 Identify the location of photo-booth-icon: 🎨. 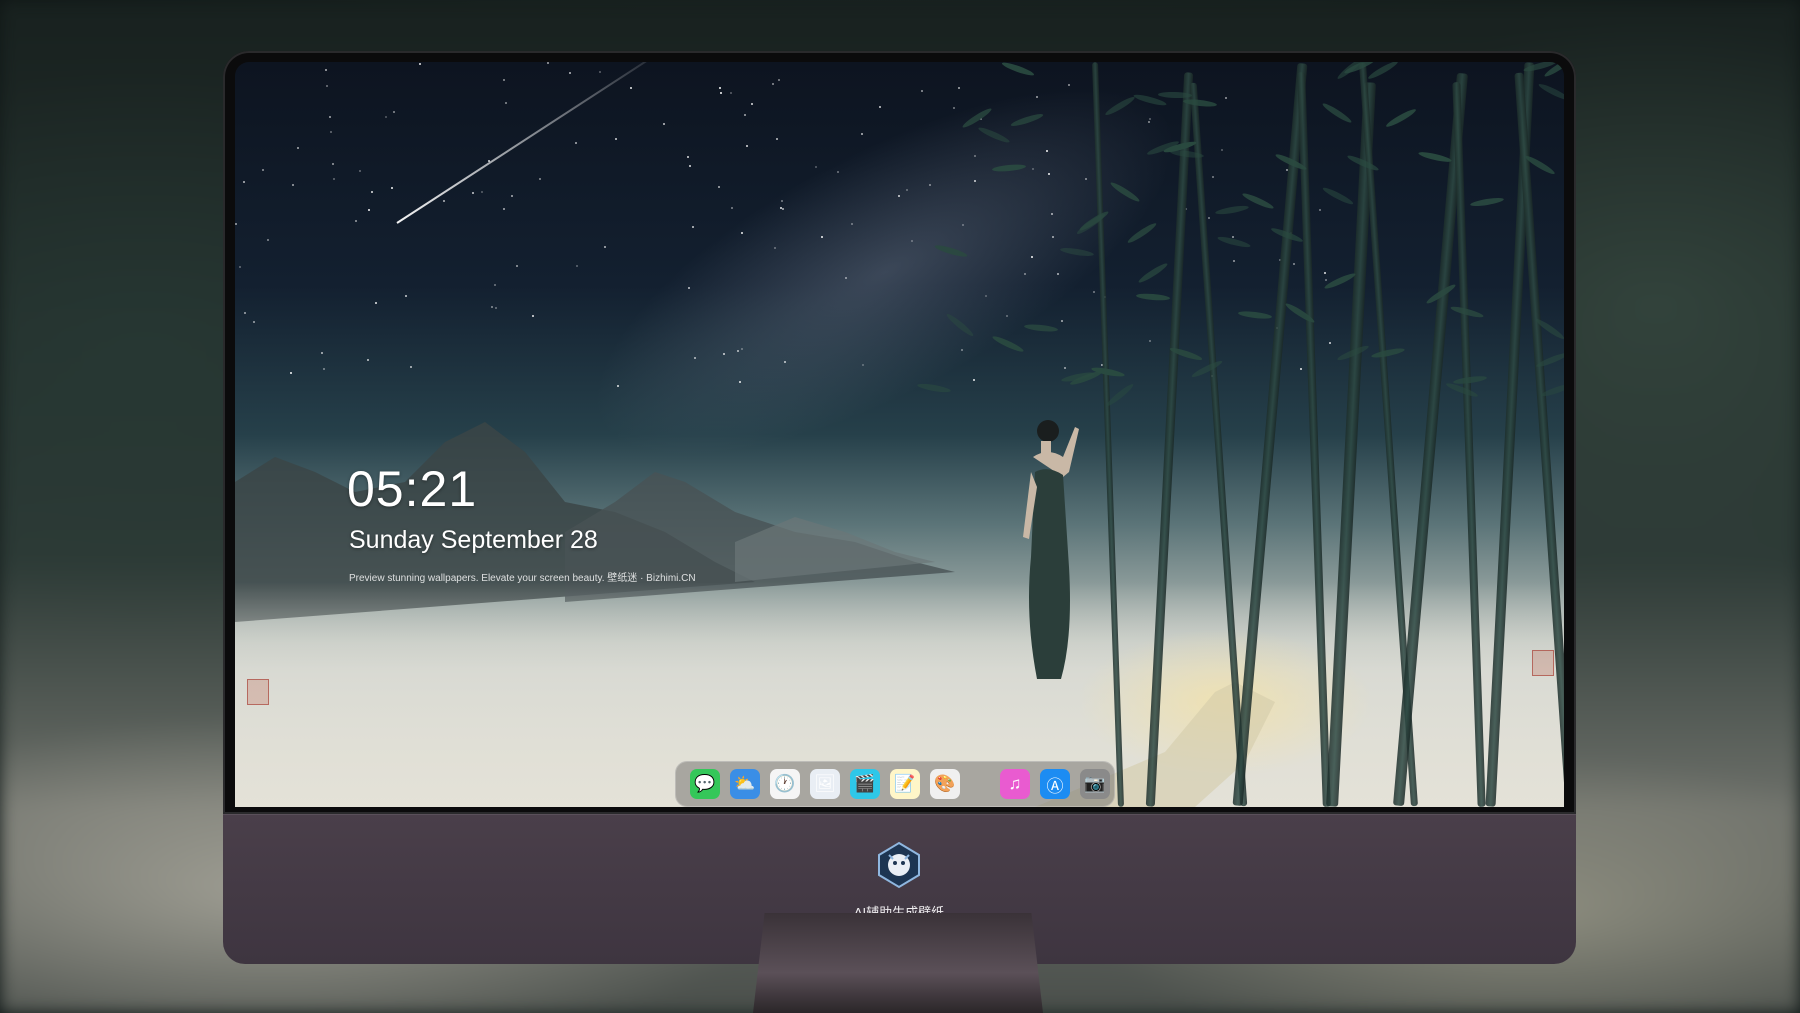
(945, 784).